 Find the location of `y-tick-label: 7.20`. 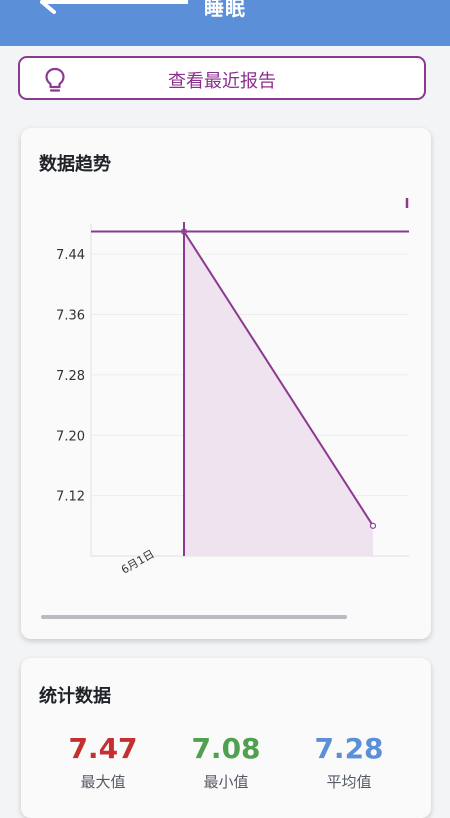

y-tick-label: 7.20 is located at coordinates (70, 436).